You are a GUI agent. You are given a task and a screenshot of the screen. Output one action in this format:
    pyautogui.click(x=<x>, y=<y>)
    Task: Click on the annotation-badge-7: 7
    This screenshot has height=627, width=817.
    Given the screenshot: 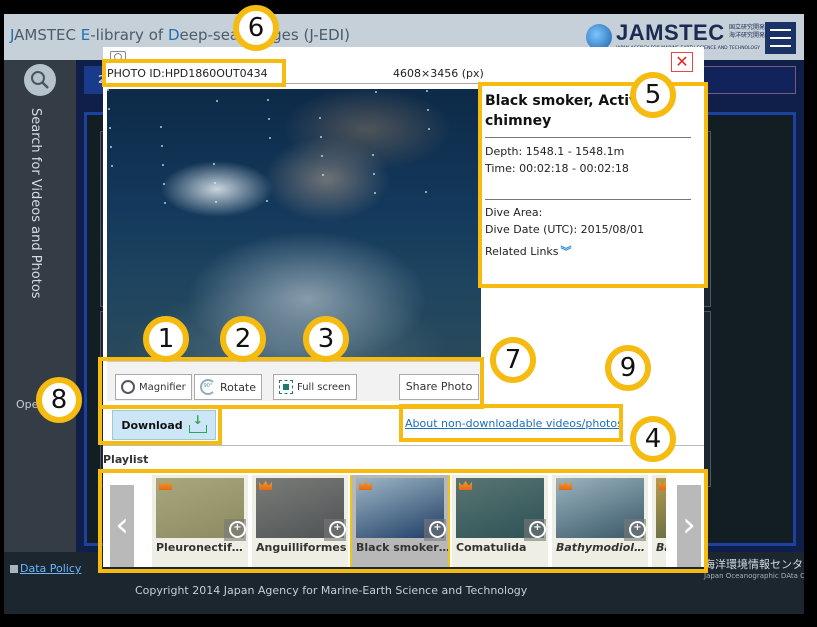 What is the action you would take?
    pyautogui.click(x=513, y=360)
    